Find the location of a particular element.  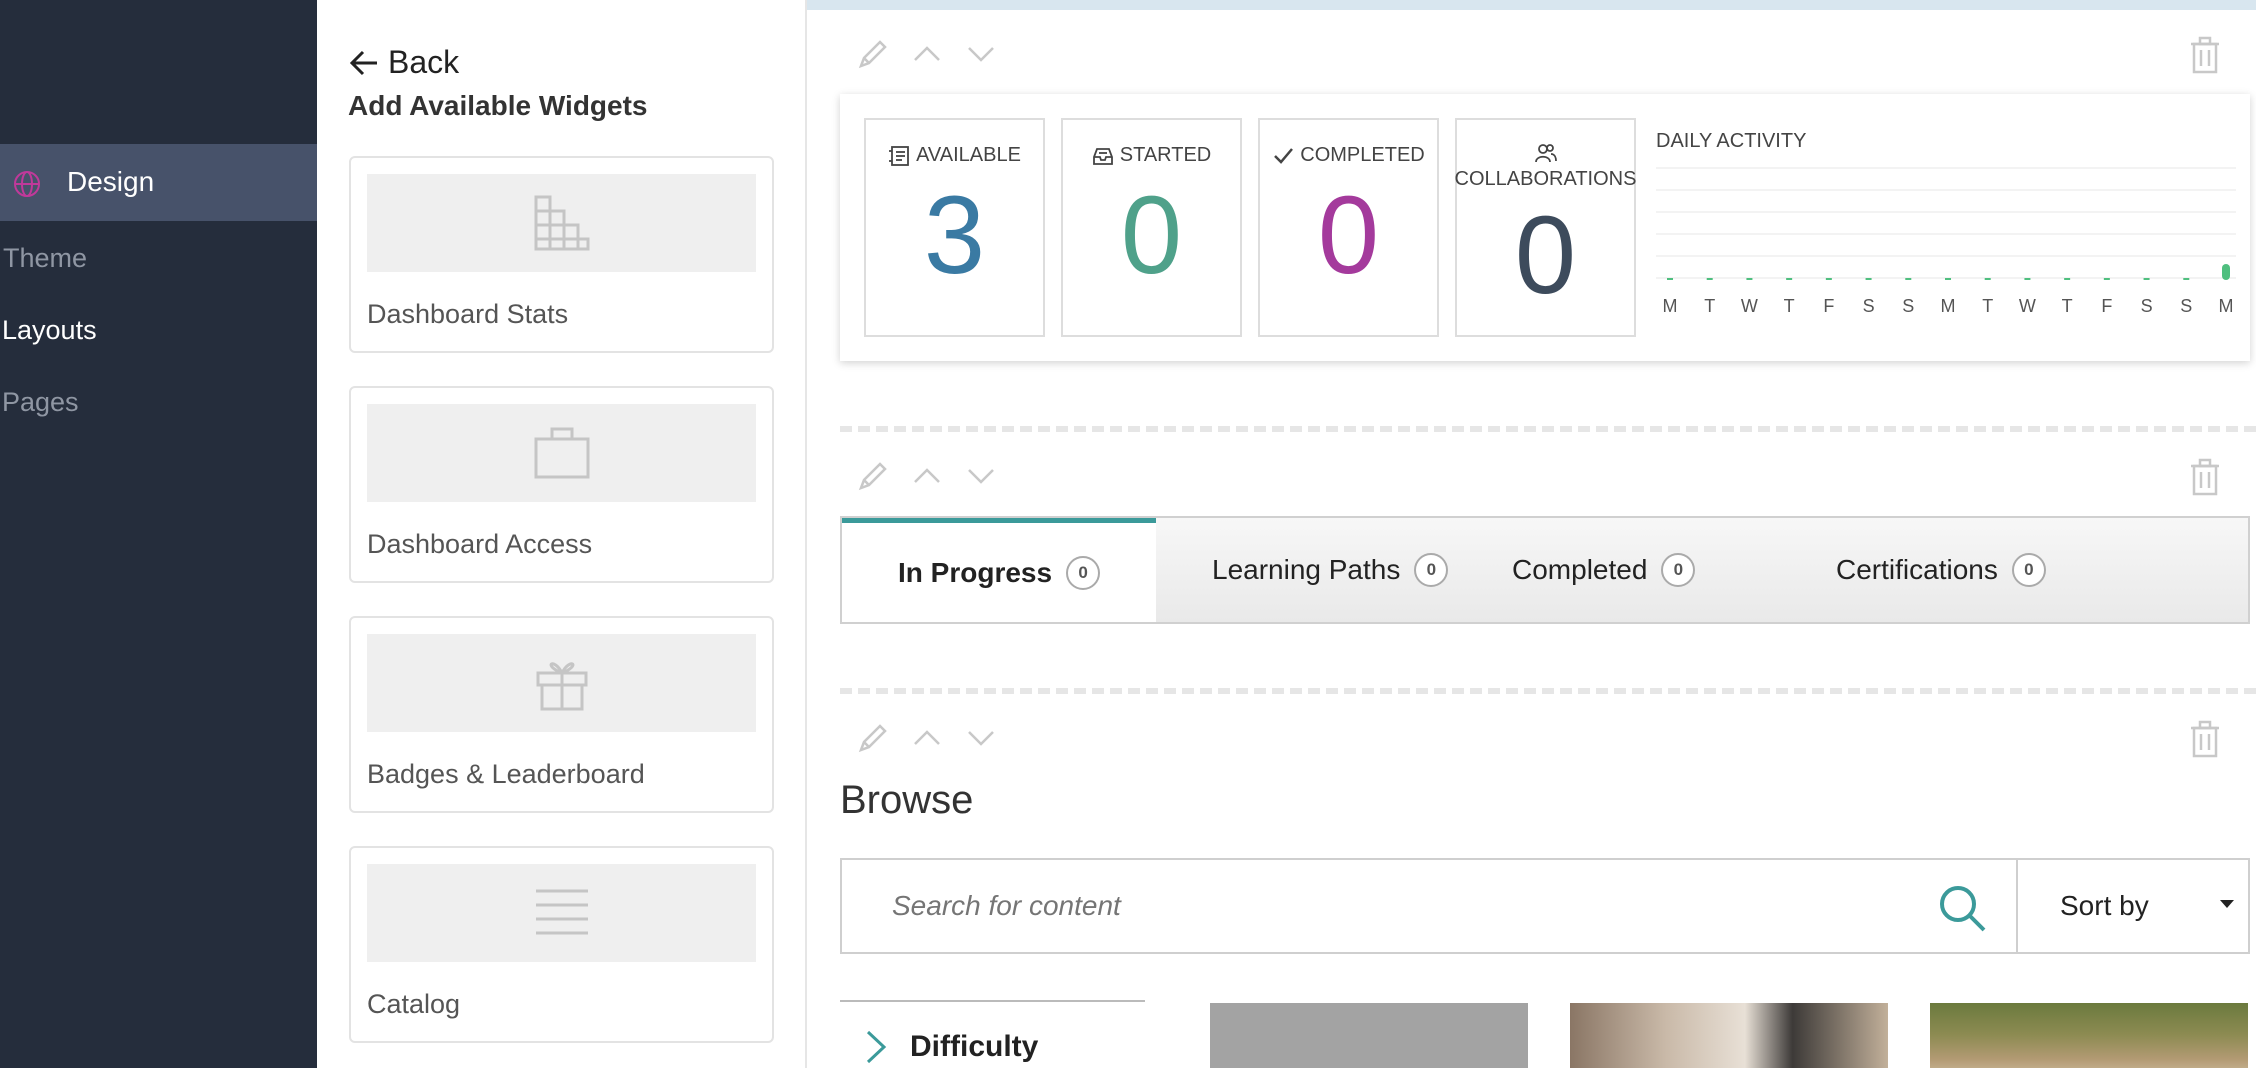

tab-label: In Progress is located at coordinates (975, 572).